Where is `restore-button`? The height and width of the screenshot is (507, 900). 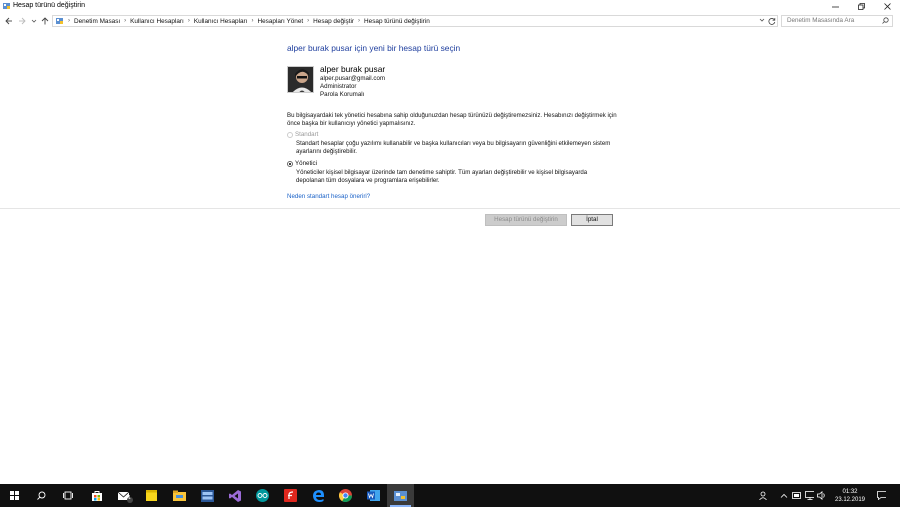
restore-button is located at coordinates (861, 6).